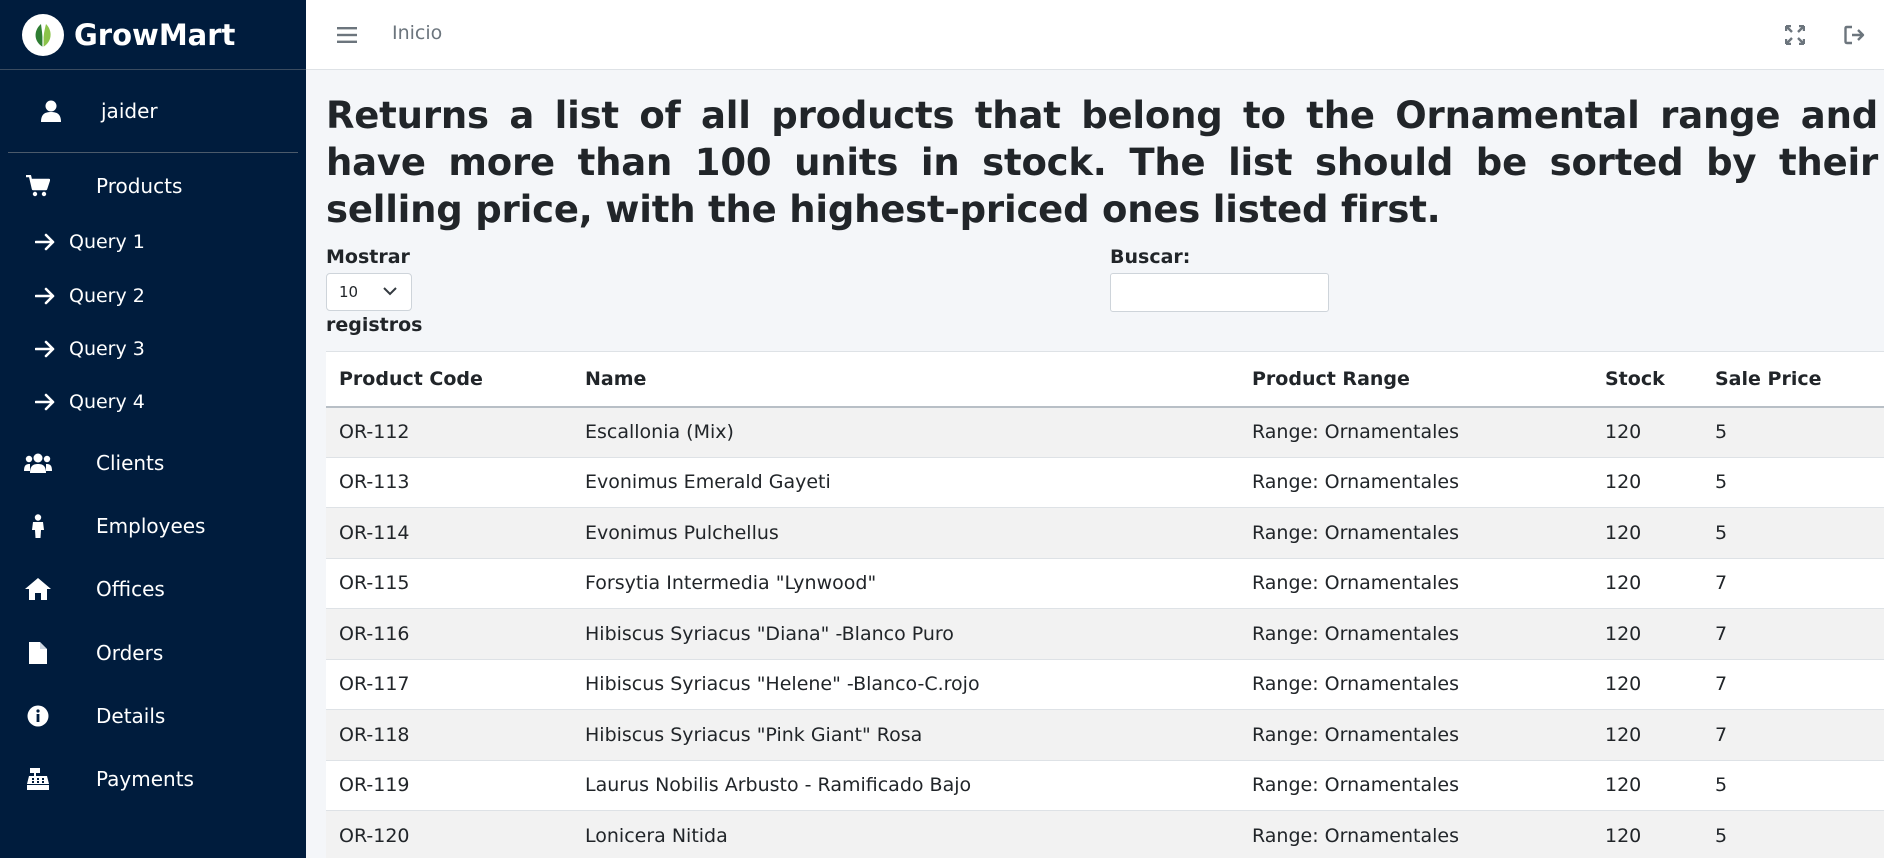  I want to click on cell-product-code: OR-114, so click(374, 532).